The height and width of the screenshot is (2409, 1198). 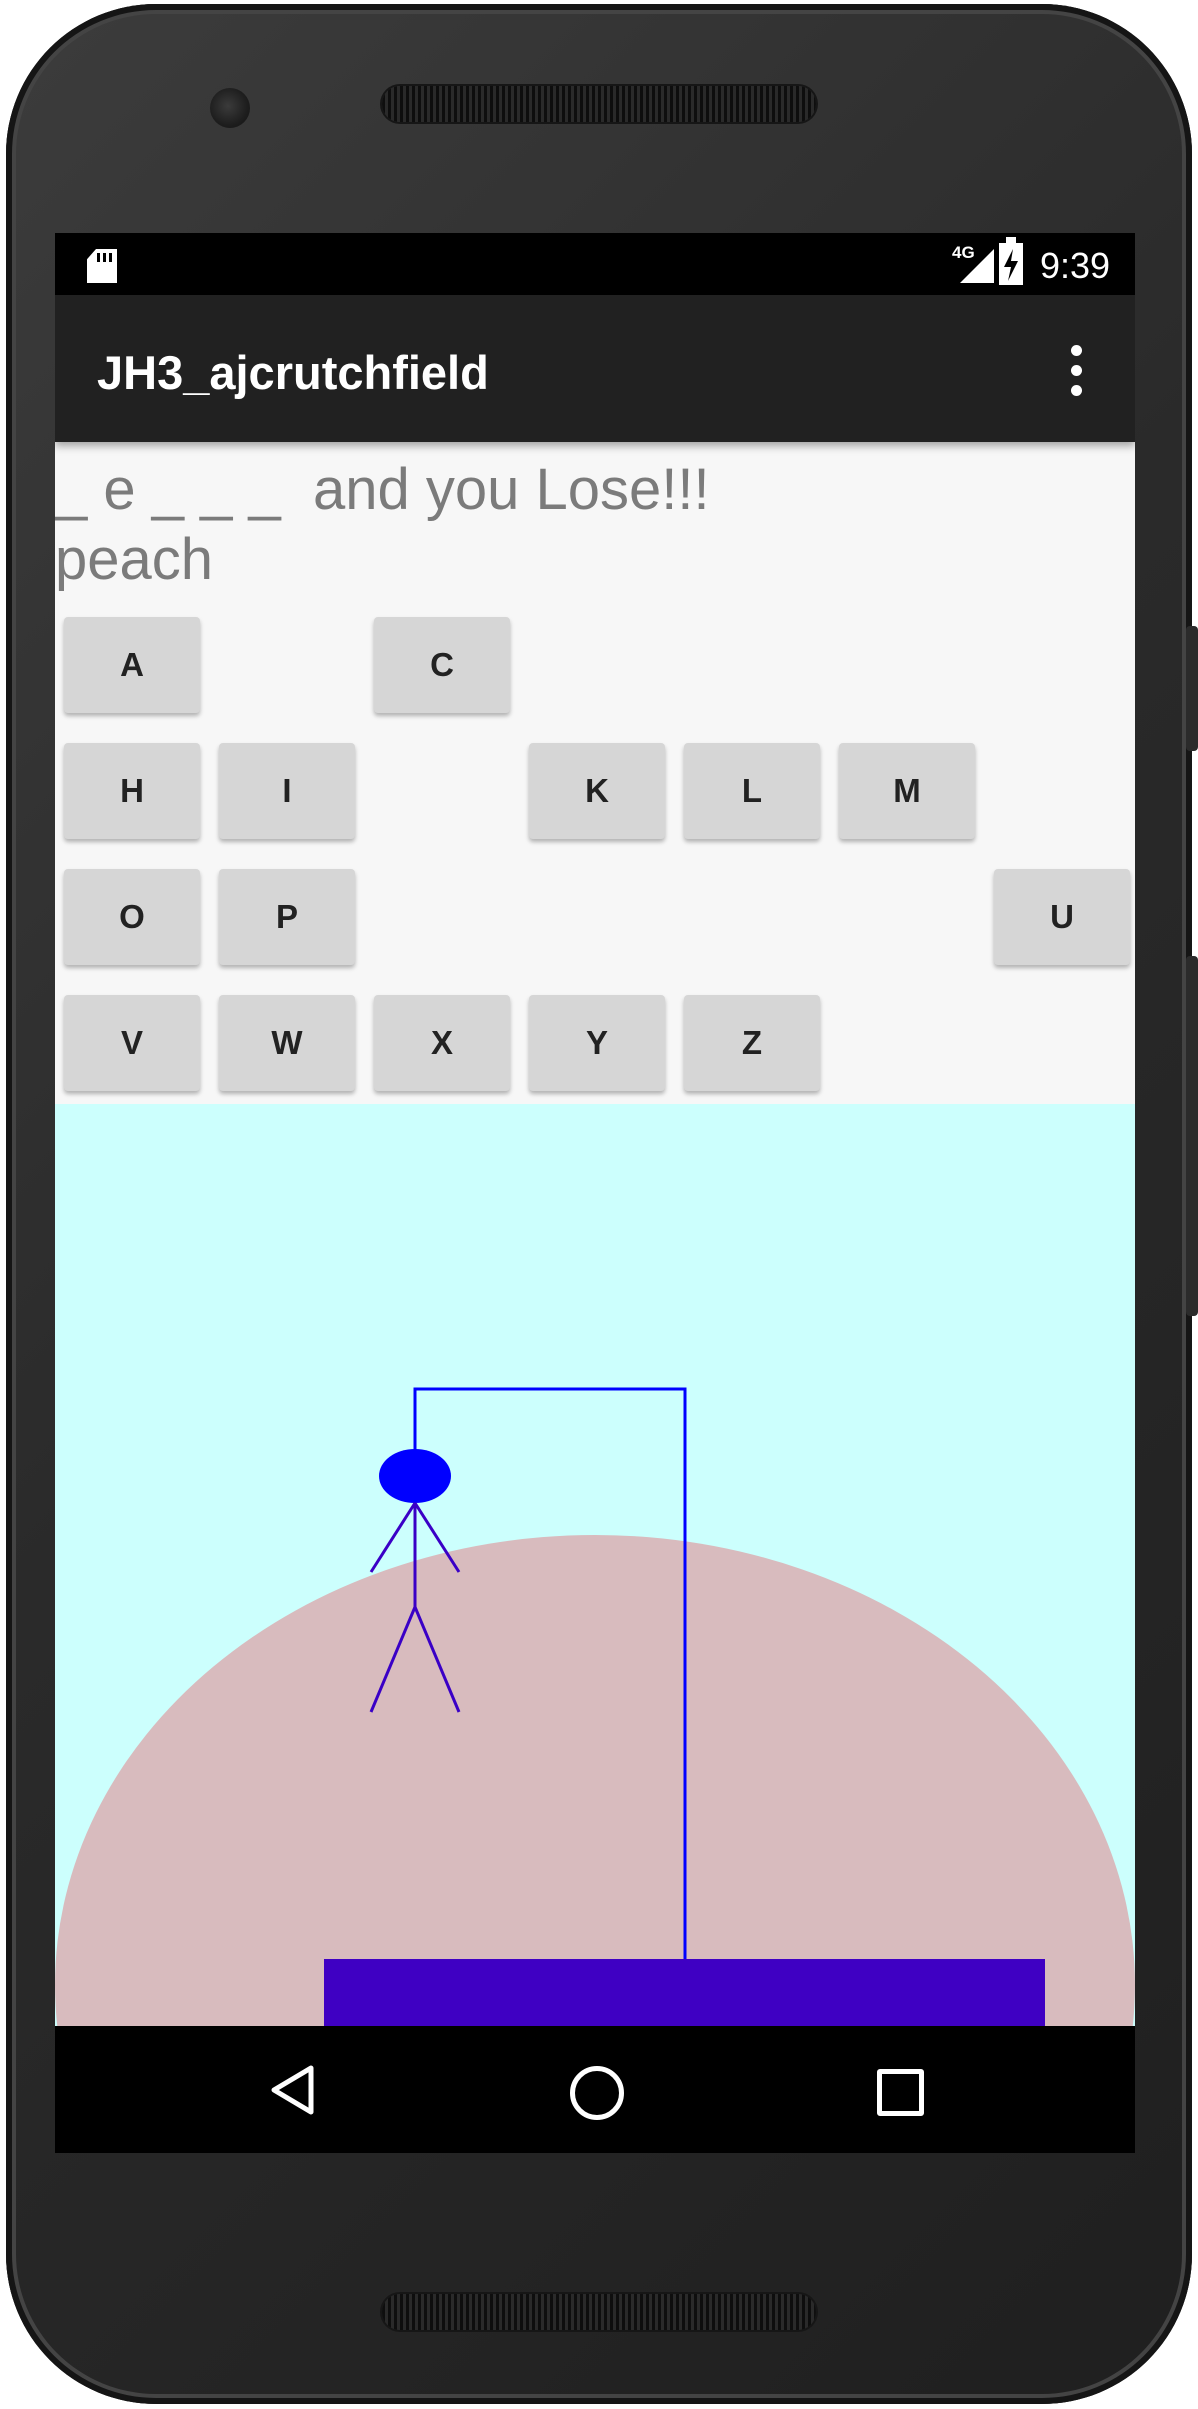 What do you see at coordinates (1192, 688) in the screenshot?
I see `volume-button` at bounding box center [1192, 688].